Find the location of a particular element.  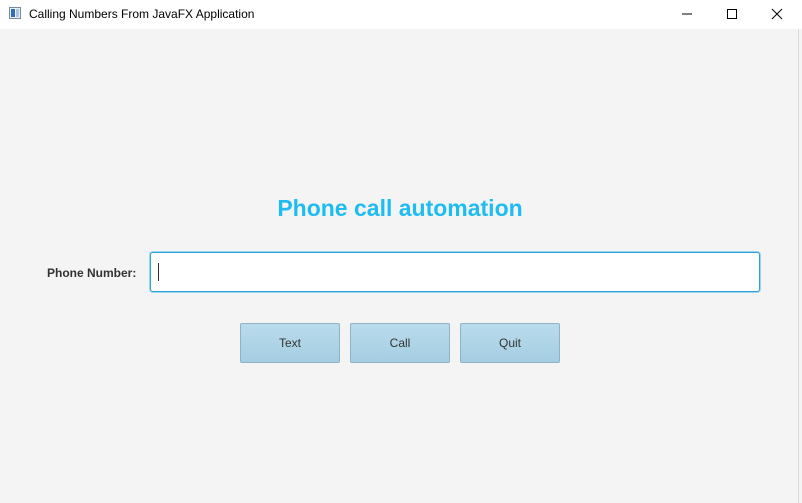

phone-number-input is located at coordinates (455, 272).